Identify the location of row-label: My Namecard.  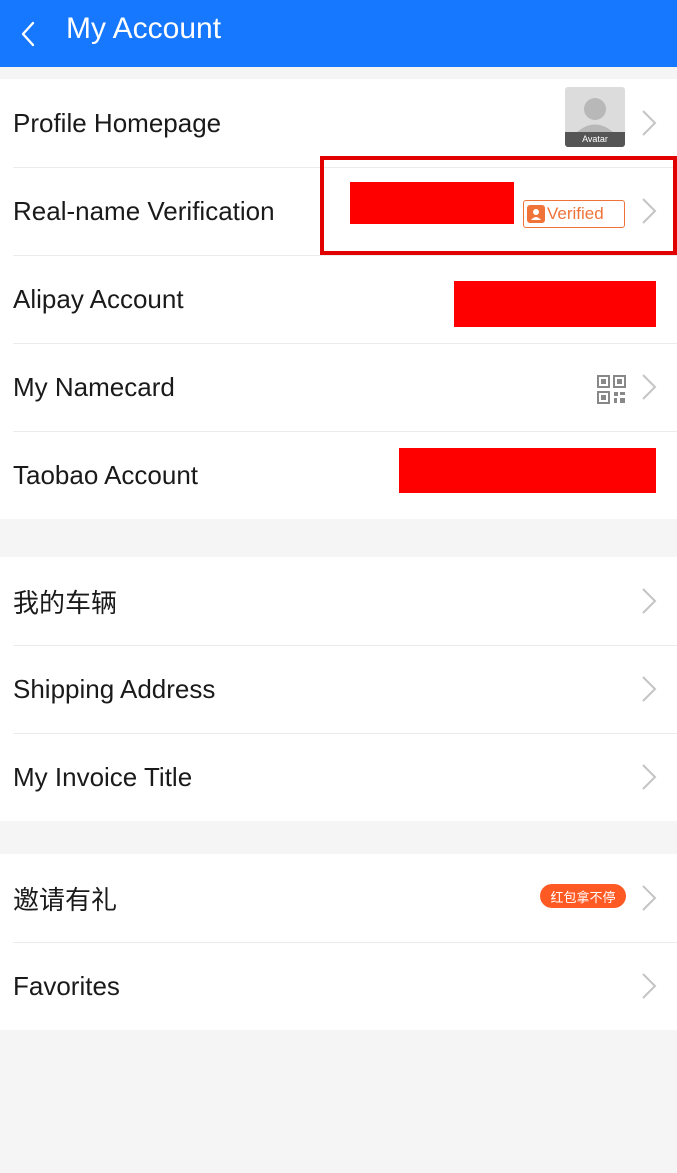
(94, 386).